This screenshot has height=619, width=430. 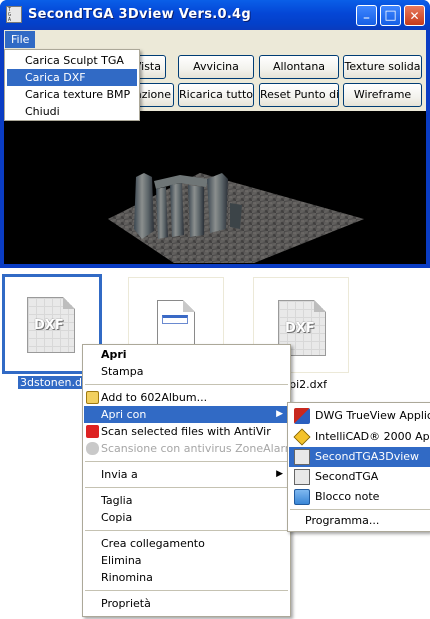 What do you see at coordinates (215, 39) in the screenshot?
I see `menu-bar: File` at bounding box center [215, 39].